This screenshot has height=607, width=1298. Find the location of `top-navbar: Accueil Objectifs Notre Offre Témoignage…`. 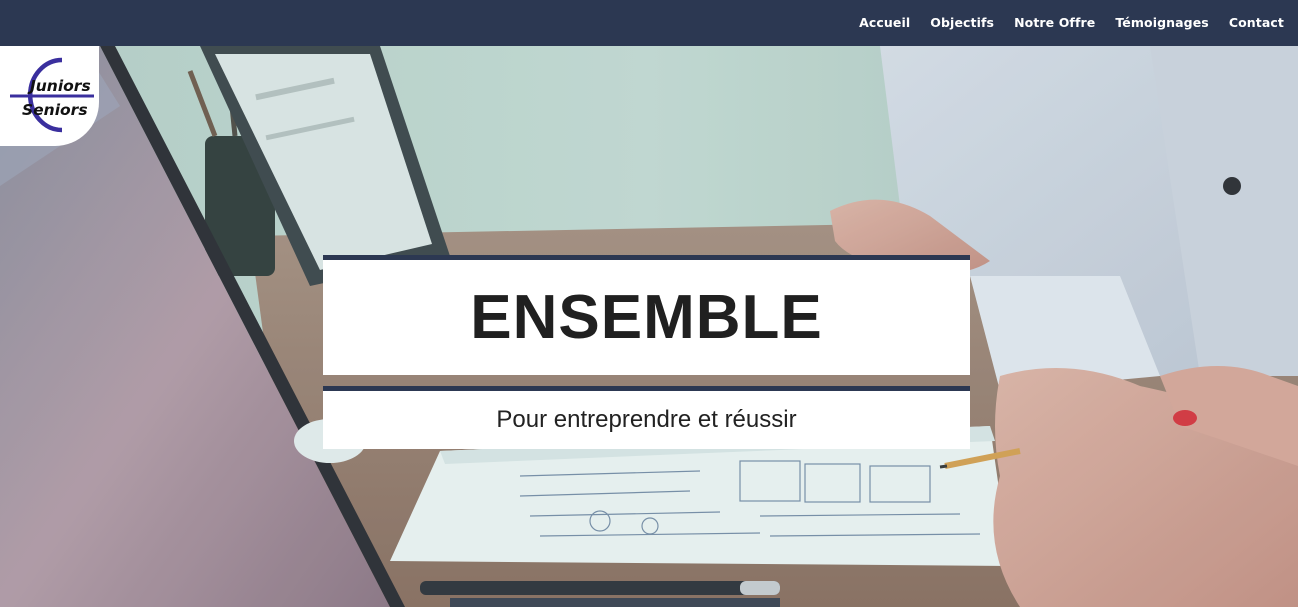

top-navbar: Accueil Objectifs Notre Offre Témoignage… is located at coordinates (649, 23).